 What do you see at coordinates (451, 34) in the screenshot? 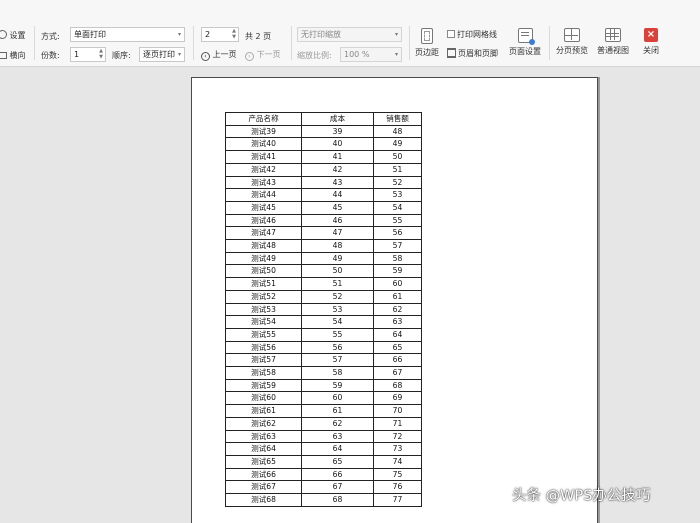
I see `checkbox-icon` at bounding box center [451, 34].